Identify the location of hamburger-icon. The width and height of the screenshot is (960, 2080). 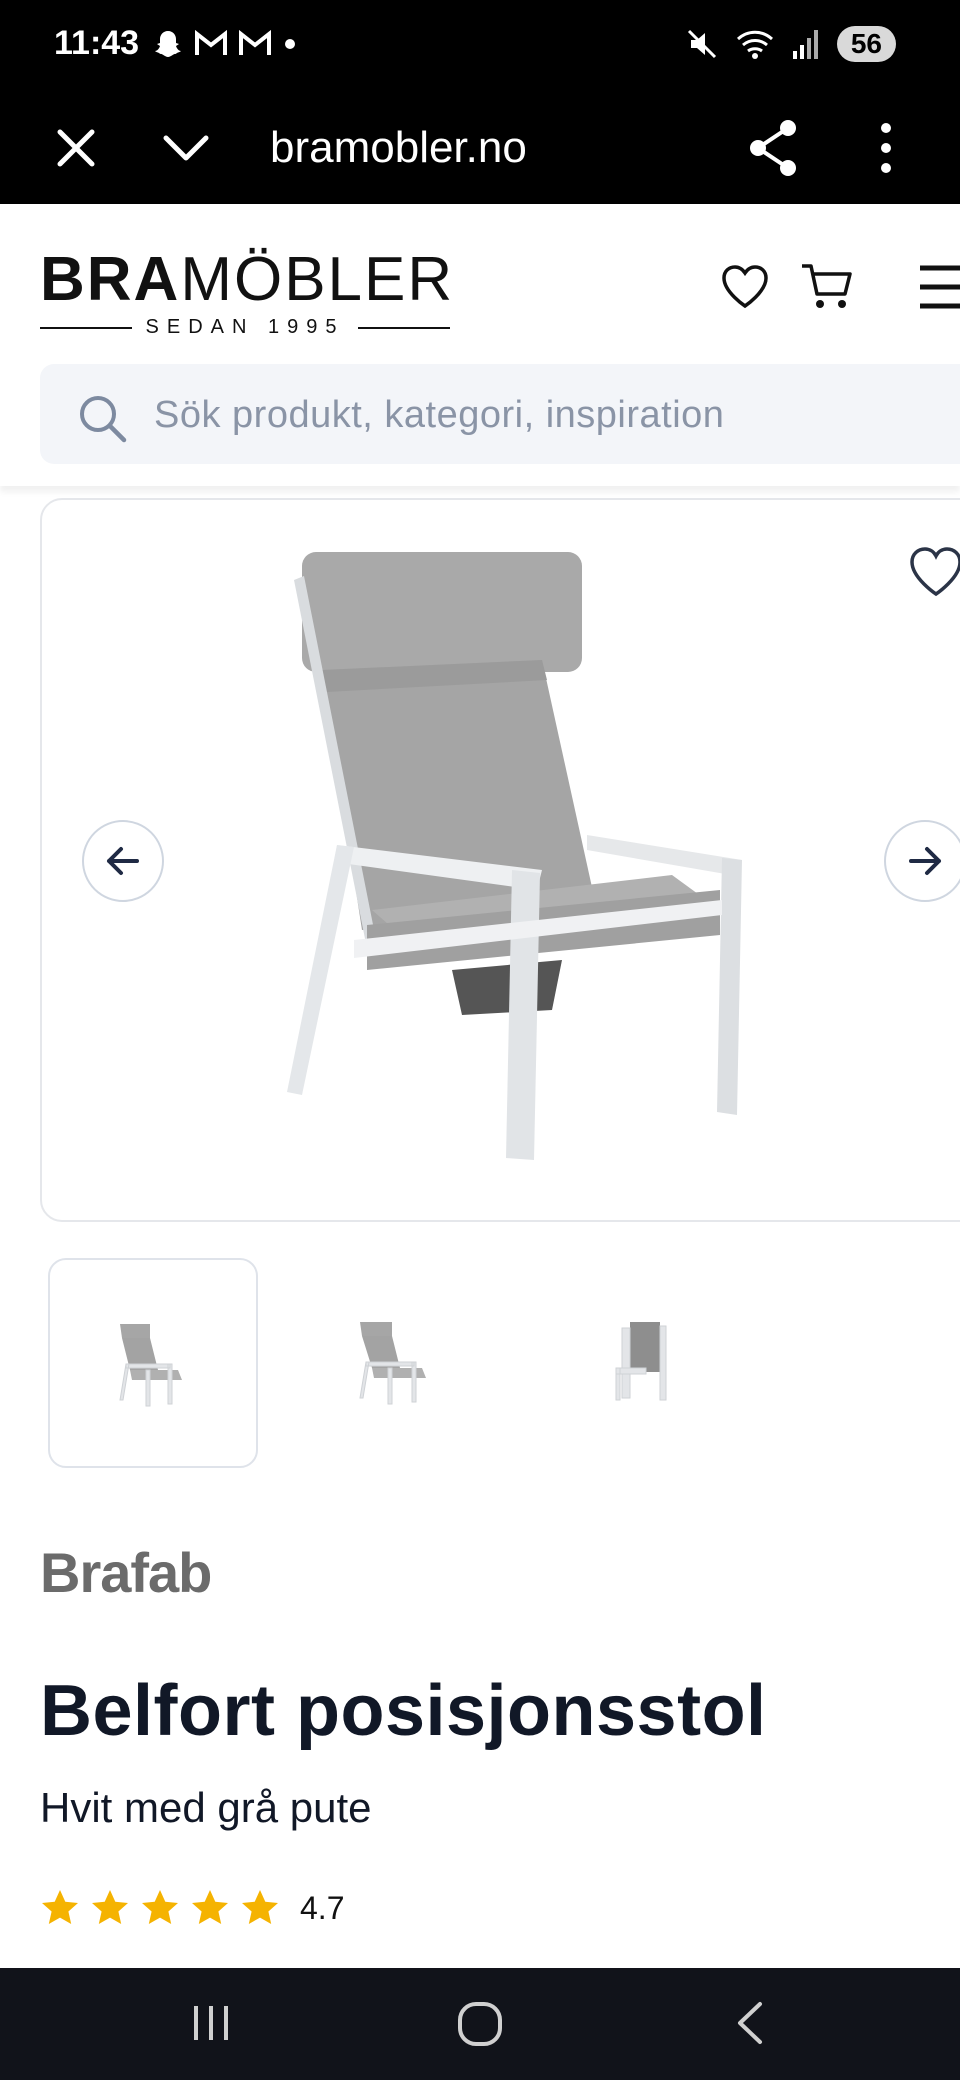
(939, 287).